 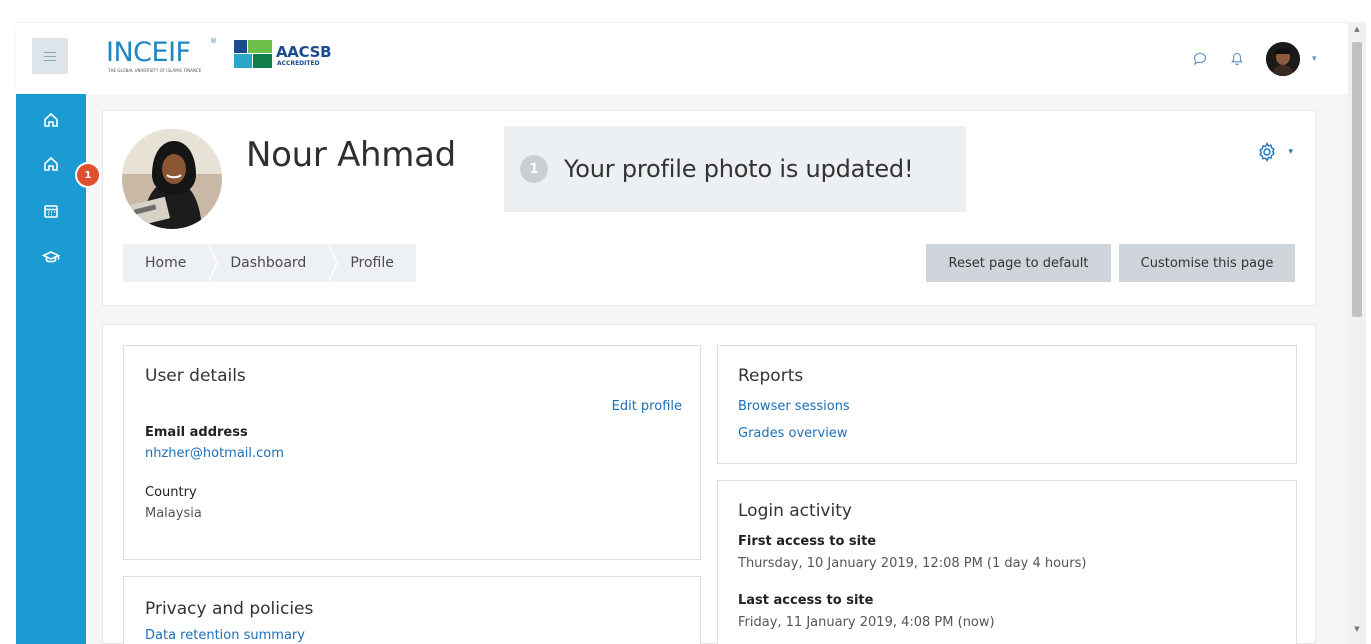 I want to click on country-label: Country, so click(x=171, y=492).